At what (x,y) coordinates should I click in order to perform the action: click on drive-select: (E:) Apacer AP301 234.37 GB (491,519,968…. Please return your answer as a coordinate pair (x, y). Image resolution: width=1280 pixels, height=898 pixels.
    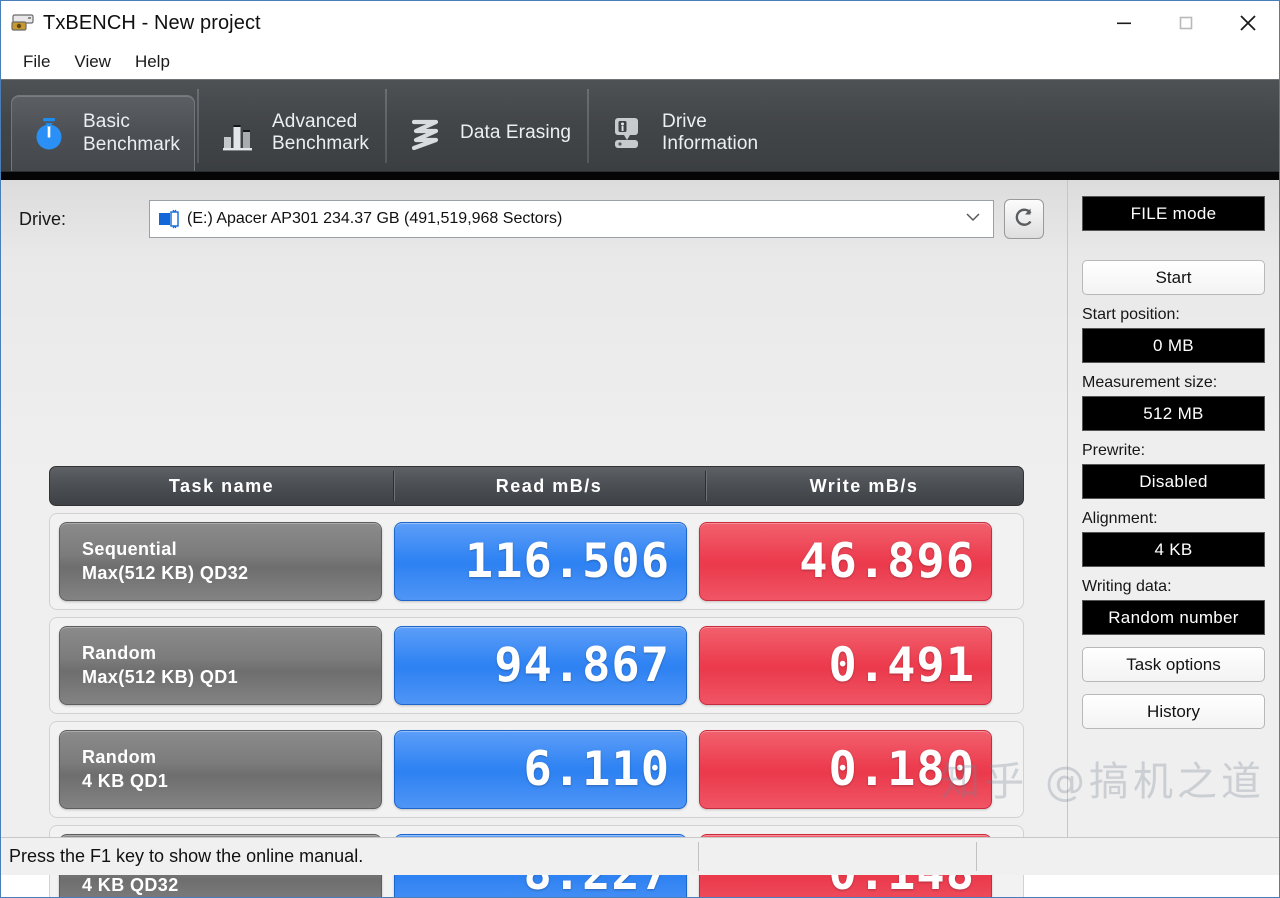
    Looking at the image, I should click on (571, 219).